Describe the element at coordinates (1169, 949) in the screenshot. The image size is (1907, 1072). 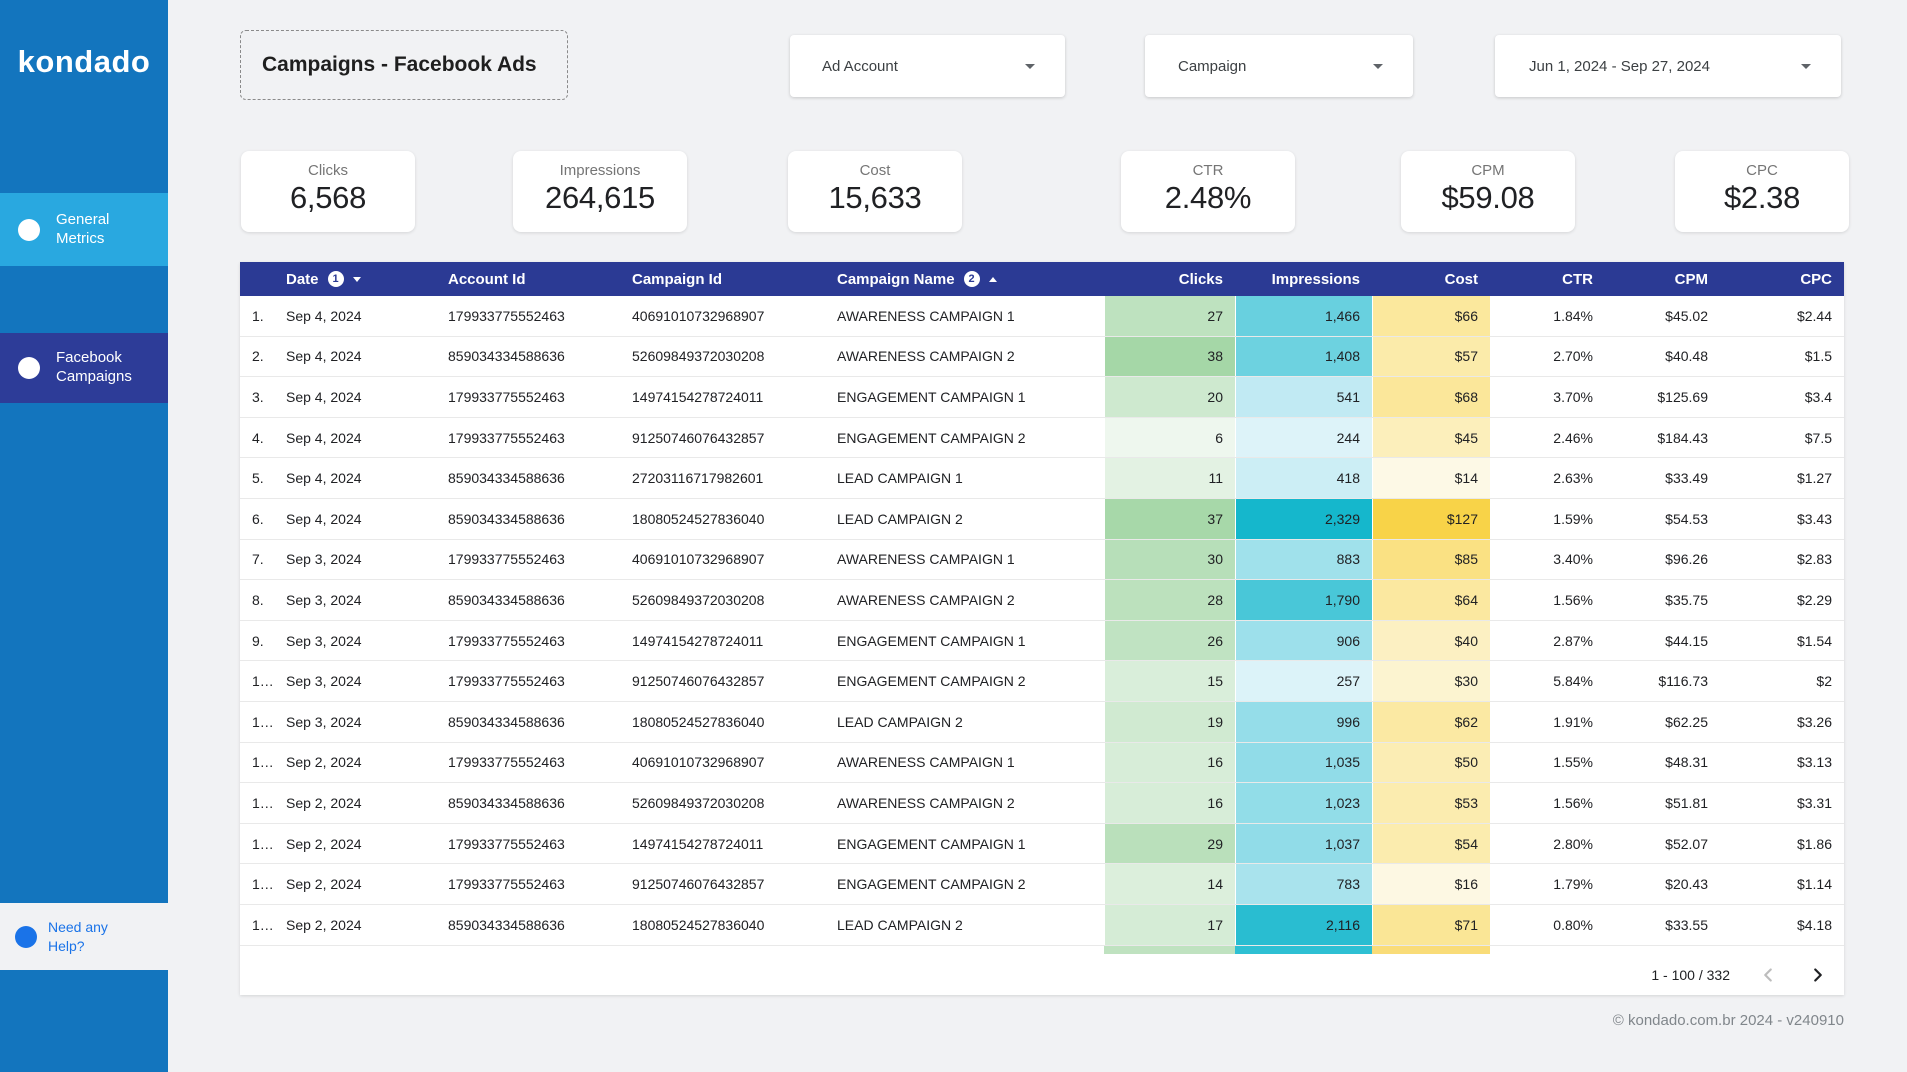
I see `partial-clicks-cell` at that location.